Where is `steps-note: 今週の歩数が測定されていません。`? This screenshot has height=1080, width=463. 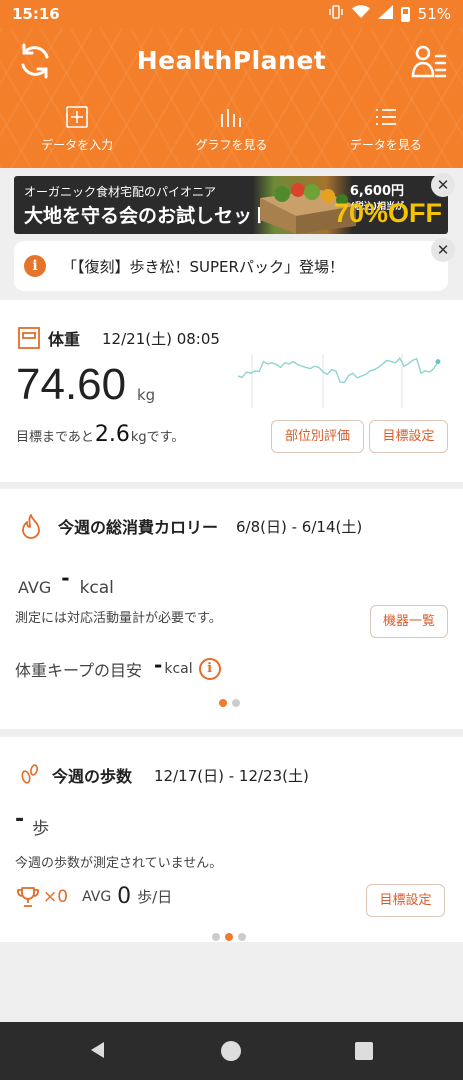 steps-note: 今週の歩数が測定されていません。 is located at coordinates (119, 863).